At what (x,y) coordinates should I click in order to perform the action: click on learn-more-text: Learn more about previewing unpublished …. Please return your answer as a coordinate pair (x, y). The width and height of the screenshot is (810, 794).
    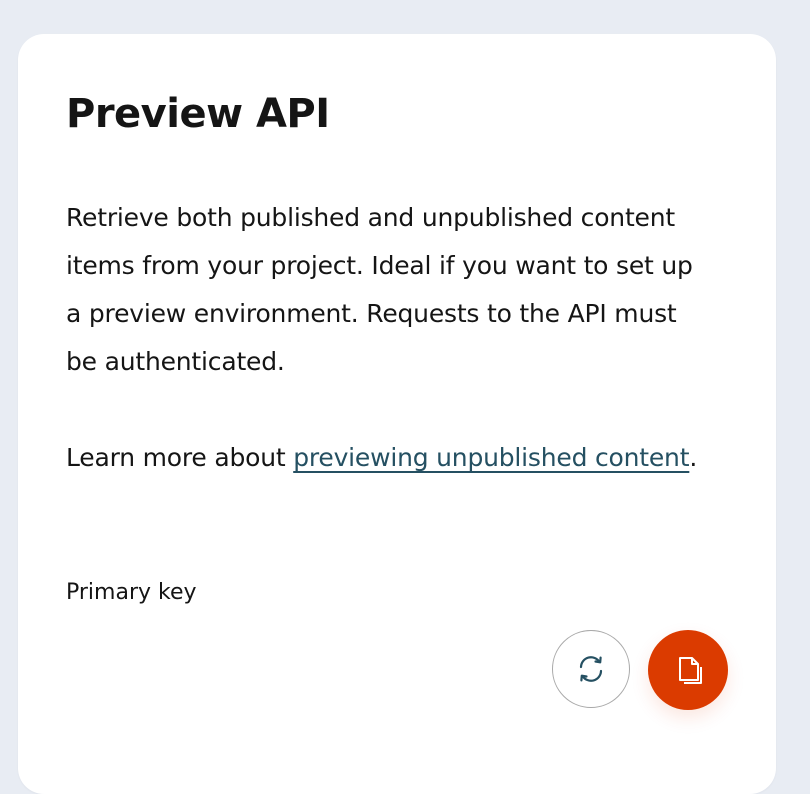
    Looking at the image, I should click on (386, 458).